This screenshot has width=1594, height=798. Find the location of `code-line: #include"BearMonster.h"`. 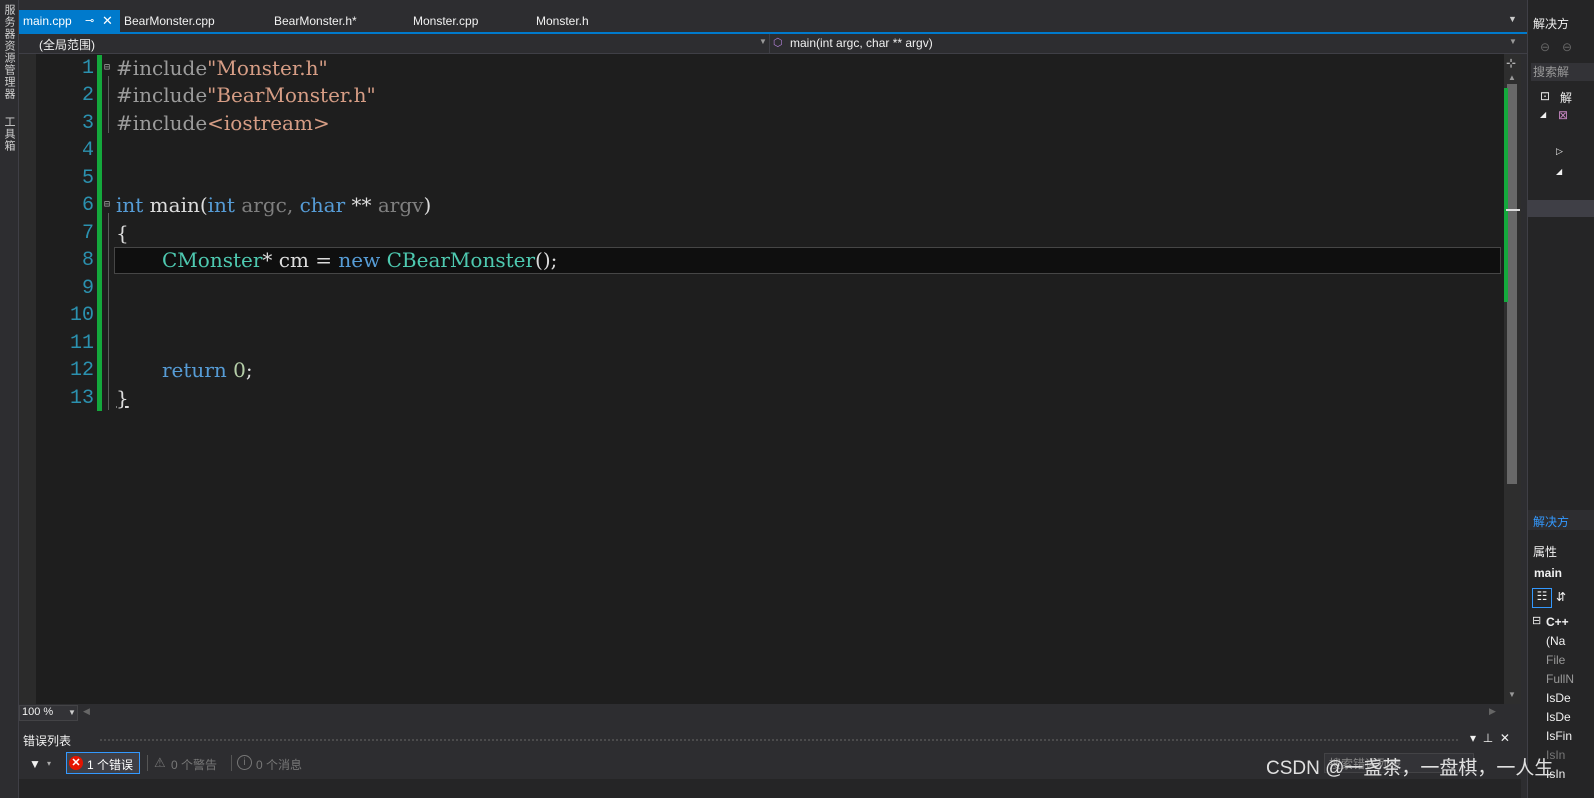

code-line: #include"BearMonster.h" is located at coordinates (246, 95).